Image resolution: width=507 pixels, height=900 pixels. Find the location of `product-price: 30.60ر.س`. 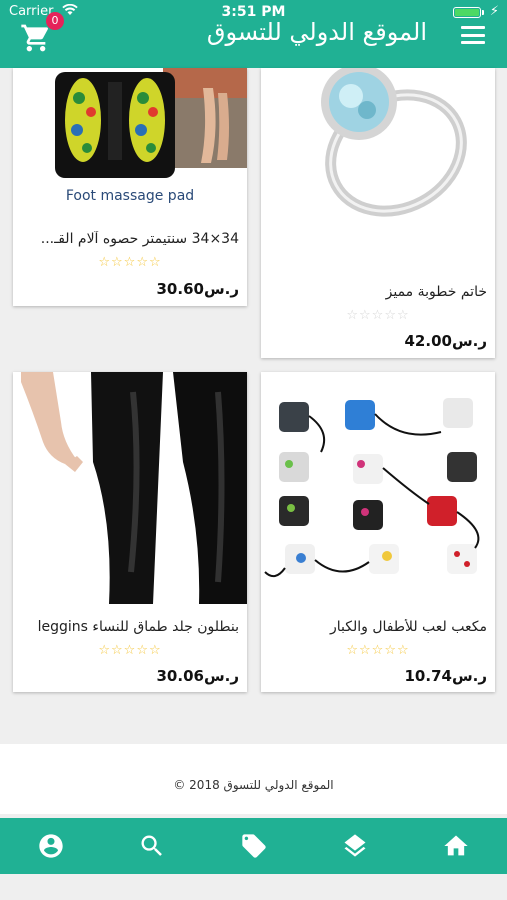

product-price: 30.60ر.س is located at coordinates (198, 289).